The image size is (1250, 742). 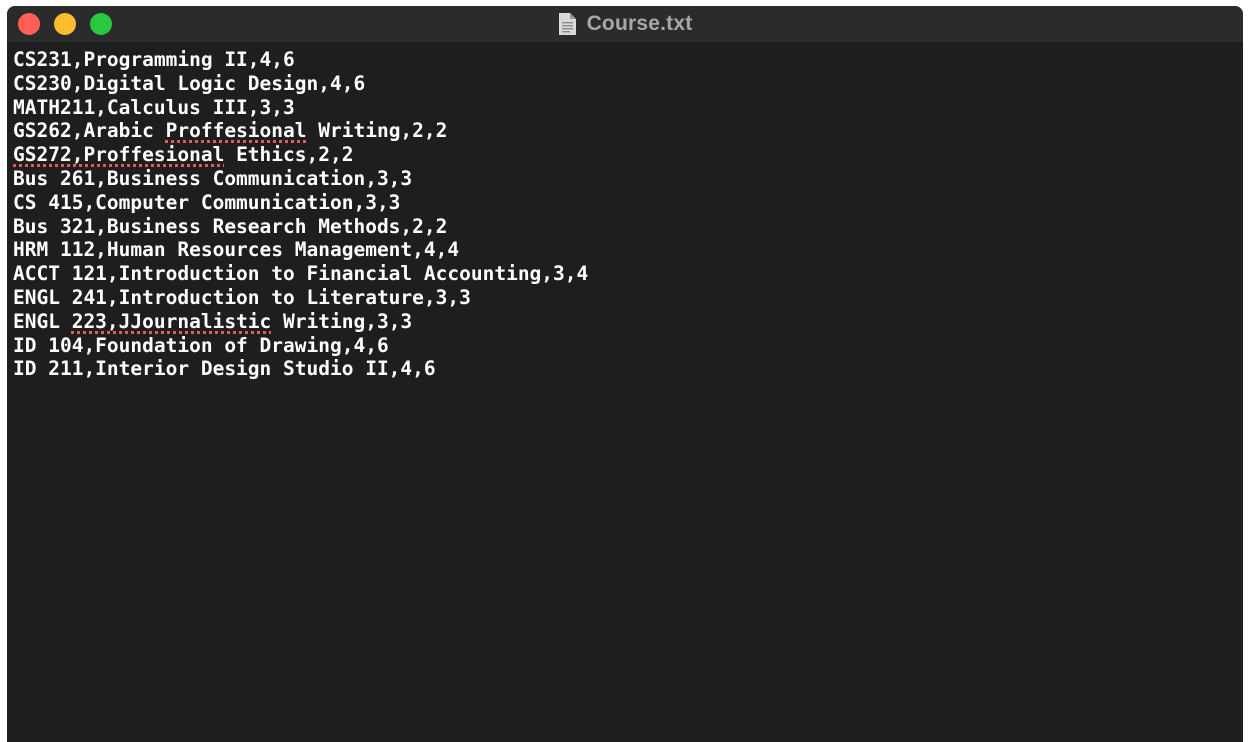 I want to click on document-icon, so click(x=567, y=24).